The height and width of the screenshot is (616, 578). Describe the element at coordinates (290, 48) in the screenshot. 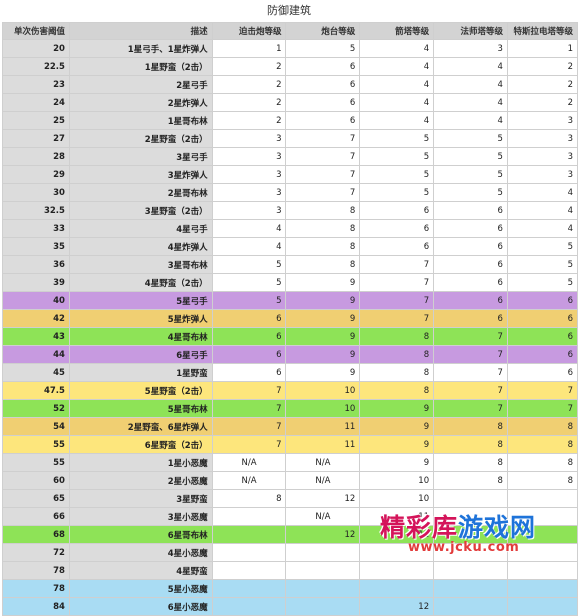

I see `table-row: 20 1星弓手、1星炸弹人 1 5 4 3 1` at that location.